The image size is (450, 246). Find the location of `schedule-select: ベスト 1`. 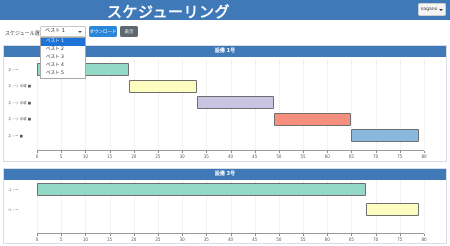

schedule-select: ベスト 1 is located at coordinates (63, 31).